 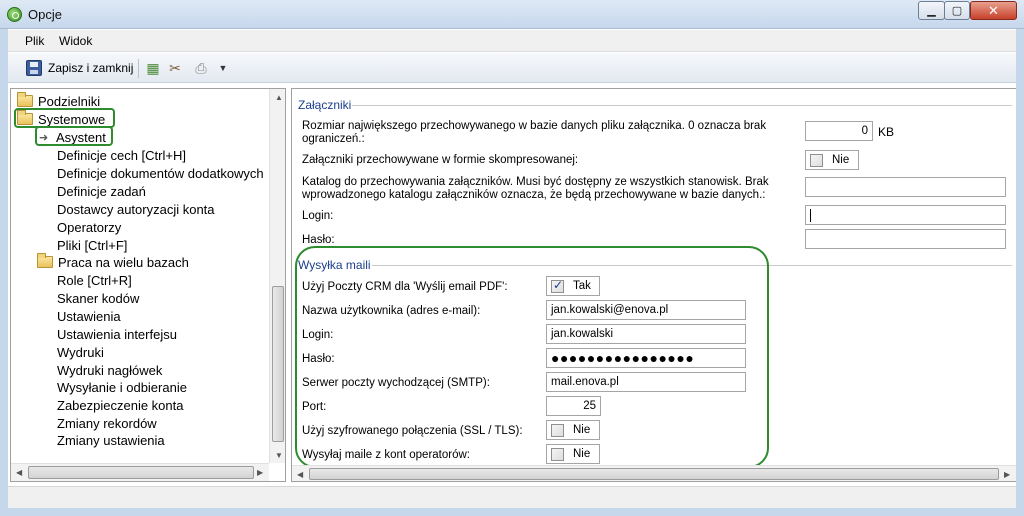 What do you see at coordinates (886, 132) in the screenshot?
I see `attachment-max-size-unit: KB` at bounding box center [886, 132].